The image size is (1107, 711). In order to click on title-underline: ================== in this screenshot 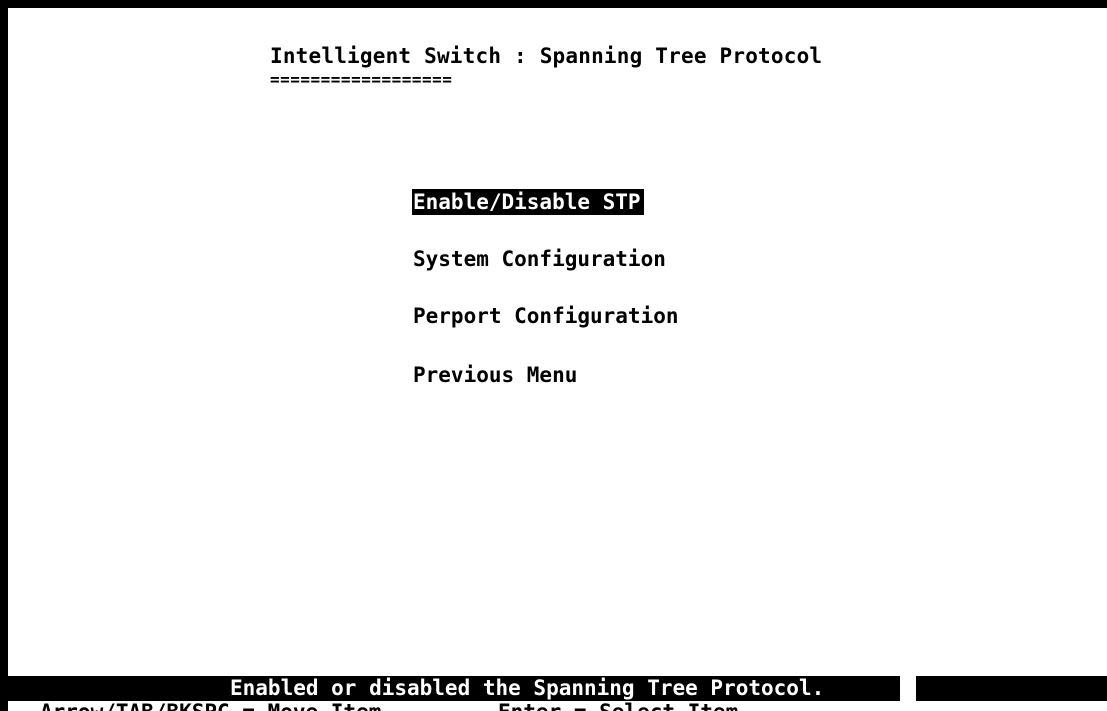, I will do `click(361, 79)`.